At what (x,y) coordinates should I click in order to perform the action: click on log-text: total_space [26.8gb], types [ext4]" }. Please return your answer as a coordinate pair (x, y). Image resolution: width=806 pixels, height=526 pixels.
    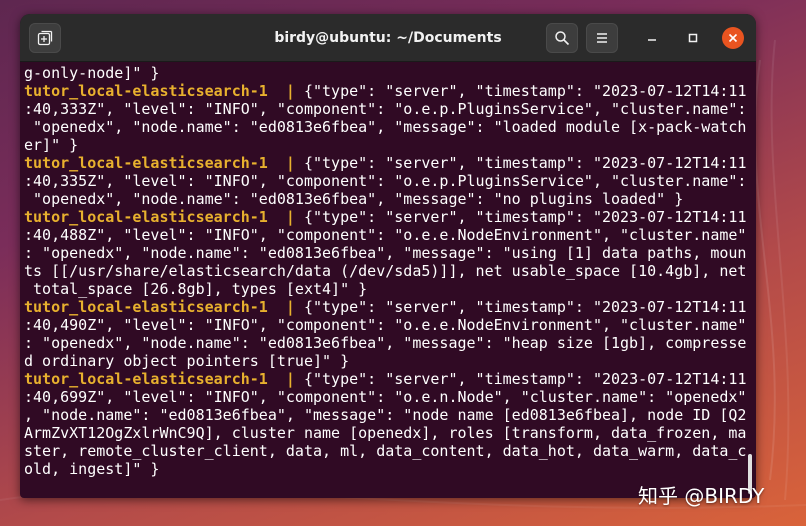
    Looking at the image, I should click on (196, 289).